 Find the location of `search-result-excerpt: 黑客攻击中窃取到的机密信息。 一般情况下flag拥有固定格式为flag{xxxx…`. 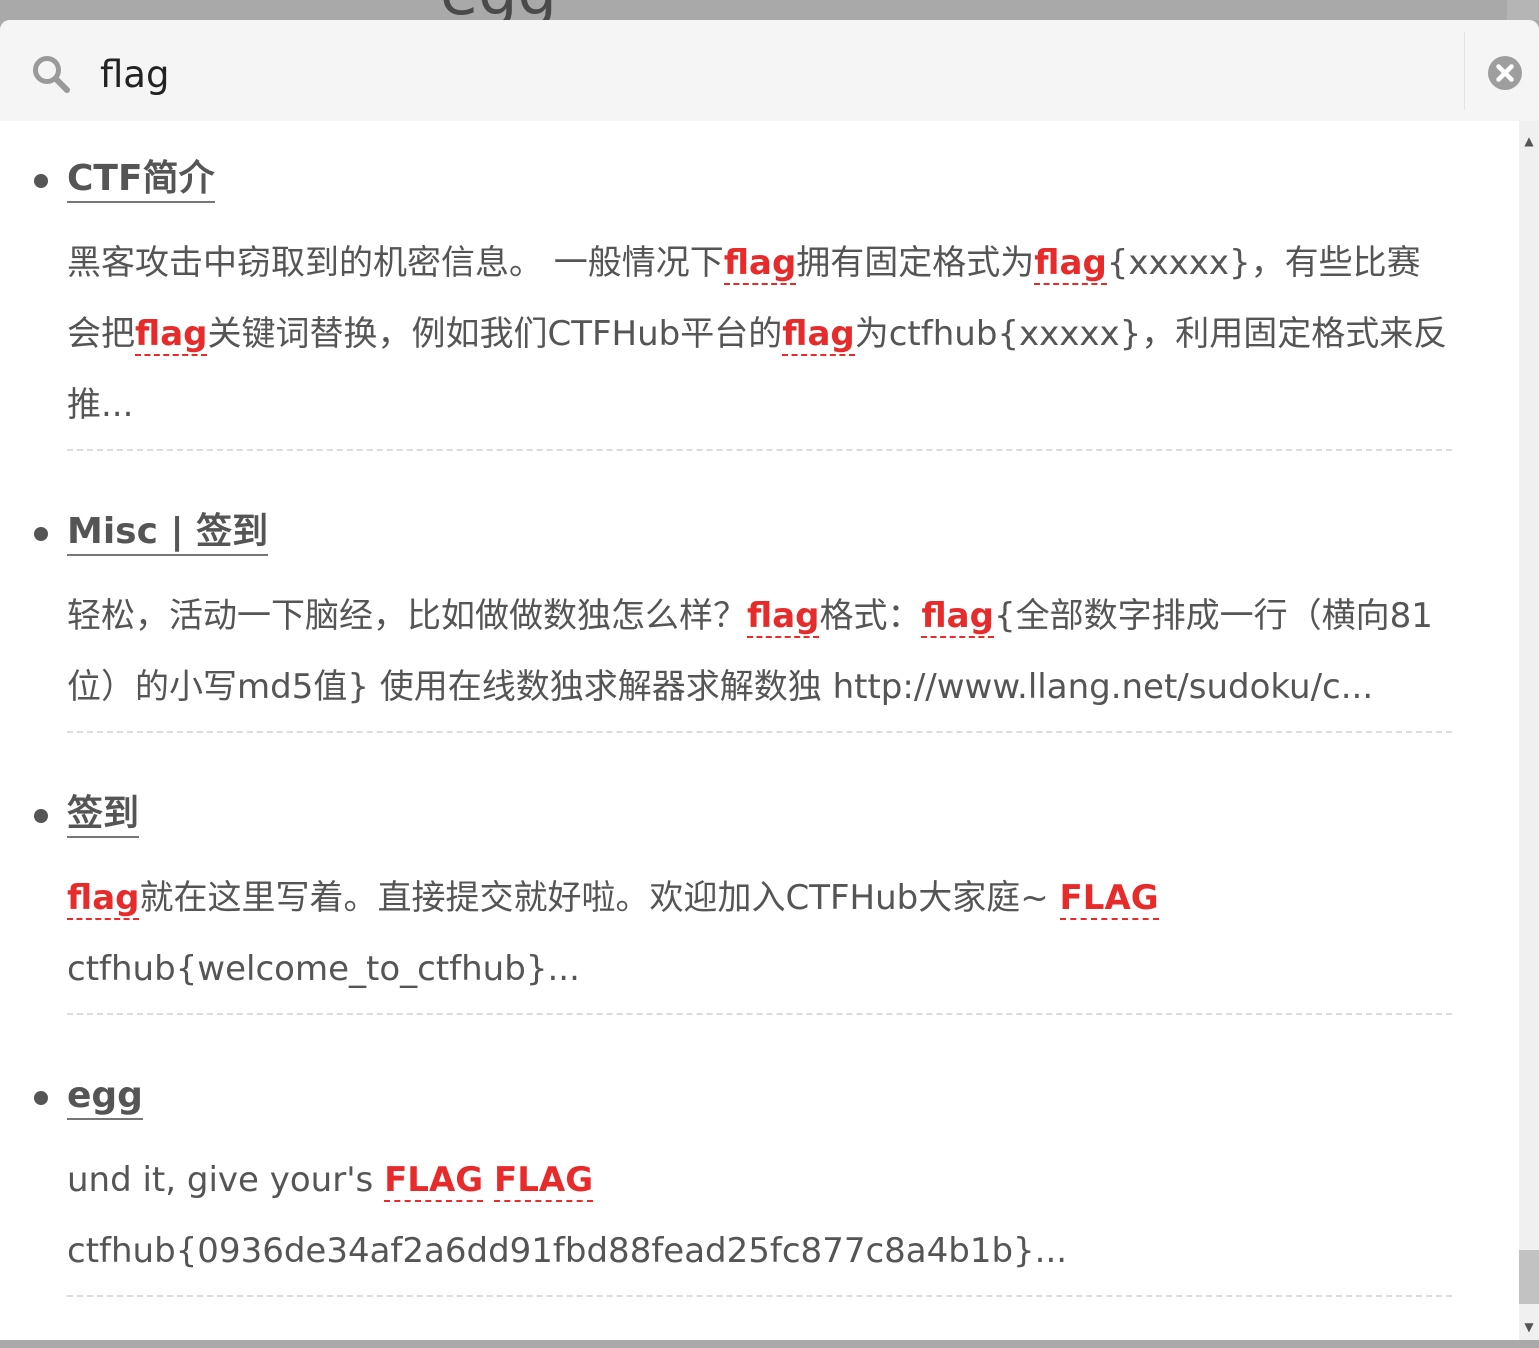

search-result-excerpt: 黑客攻击中窃取到的机密信息。 一般情况下flag拥有固定格式为flag{xxxx… is located at coordinates (757, 334).